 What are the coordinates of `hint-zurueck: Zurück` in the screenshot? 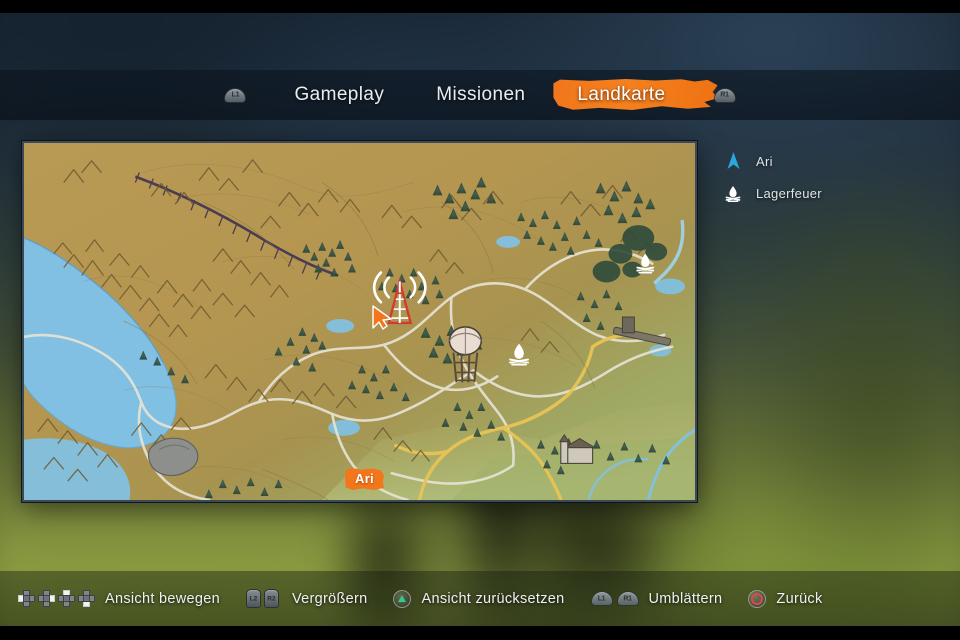 It's located at (785, 598).